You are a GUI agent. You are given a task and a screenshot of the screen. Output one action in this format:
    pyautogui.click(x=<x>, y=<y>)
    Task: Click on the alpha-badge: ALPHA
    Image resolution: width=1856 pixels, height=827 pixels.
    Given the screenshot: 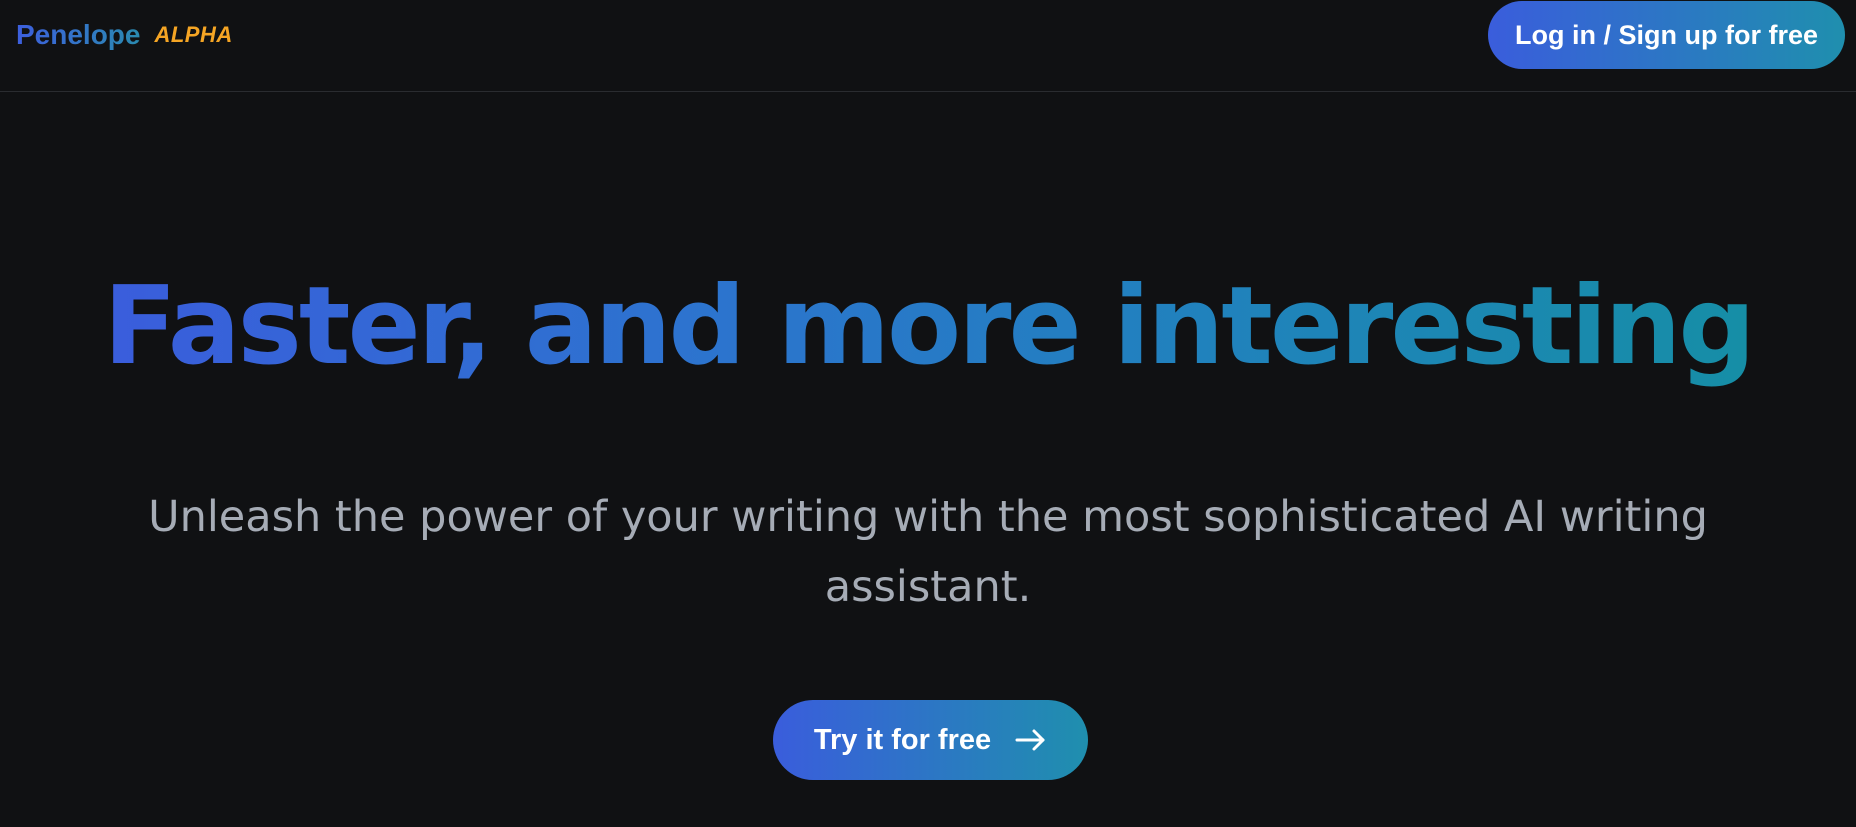 What is the action you would take?
    pyautogui.click(x=193, y=34)
    